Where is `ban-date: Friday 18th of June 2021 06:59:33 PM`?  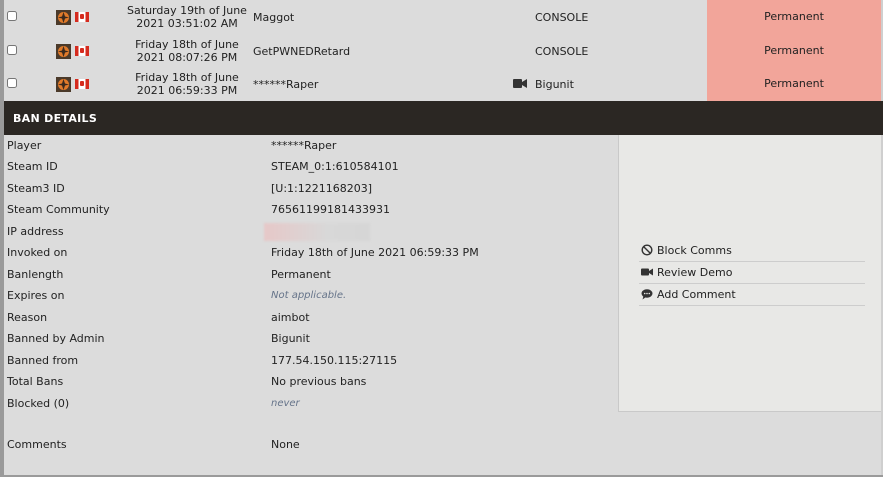 ban-date: Friday 18th of June 2021 06:59:33 PM is located at coordinates (187, 84).